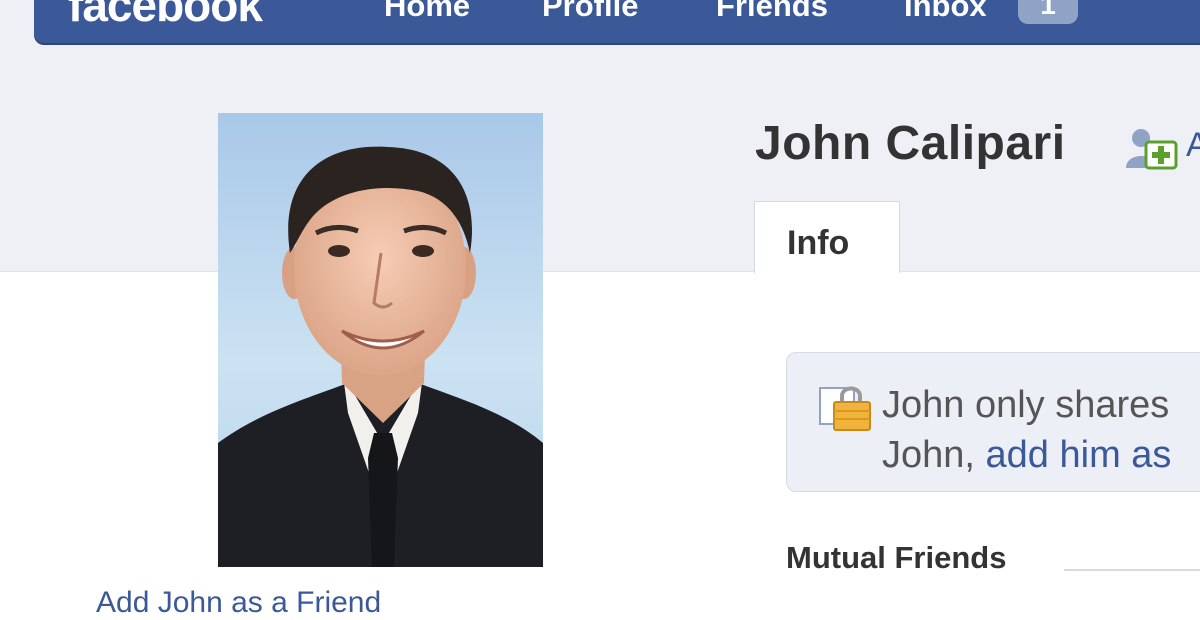  I want to click on nav-friends-link: Friends, so click(772, 12).